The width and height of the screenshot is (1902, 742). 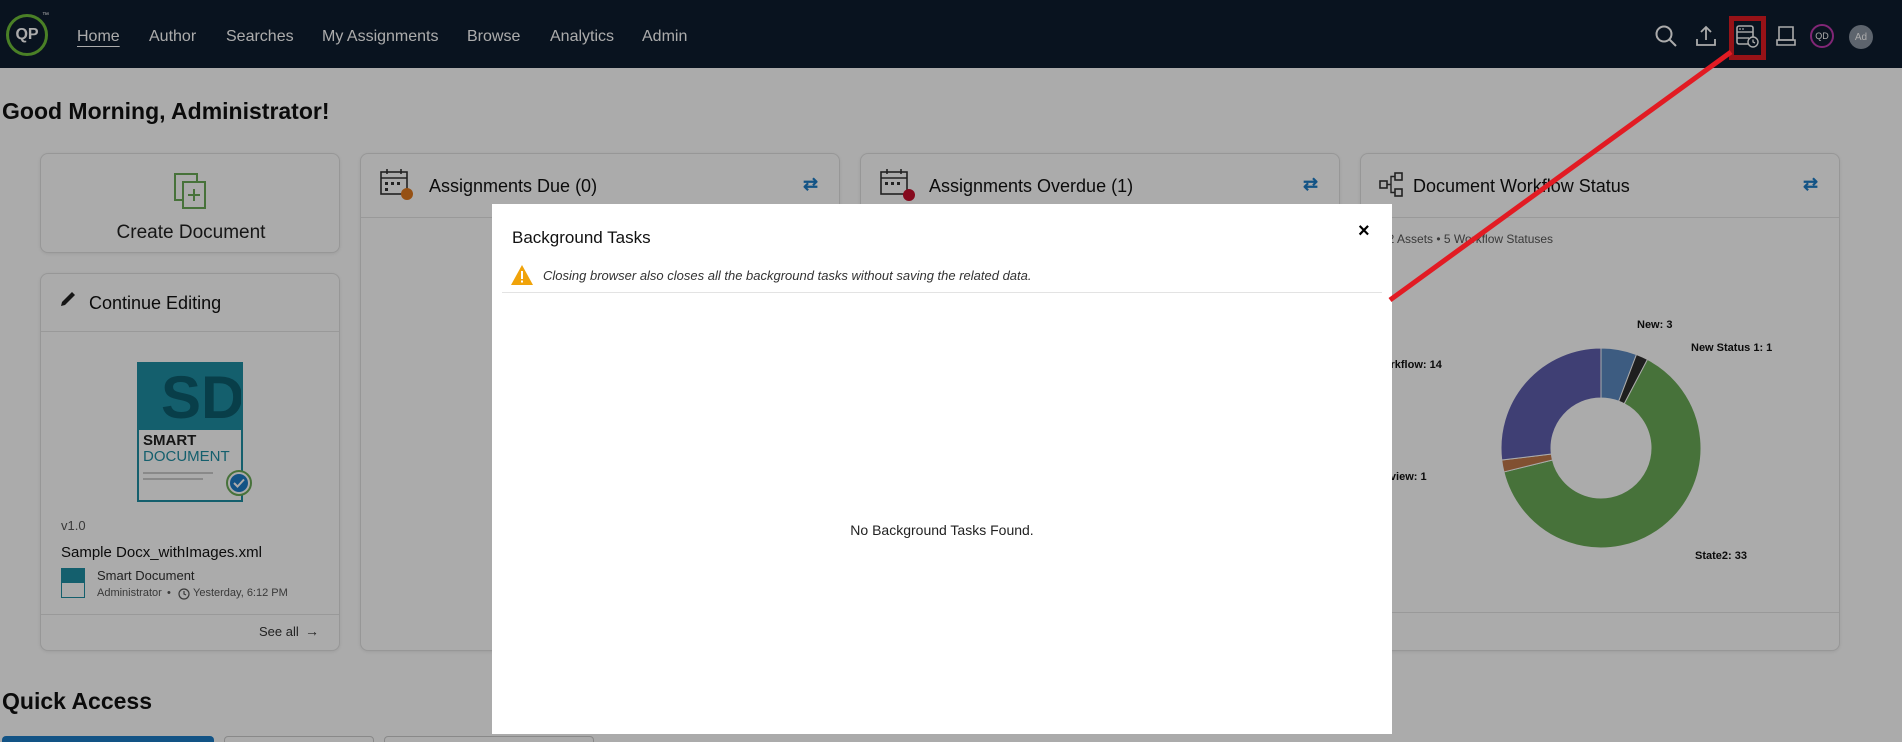 What do you see at coordinates (1364, 231) in the screenshot?
I see `close-icon: ×` at bounding box center [1364, 231].